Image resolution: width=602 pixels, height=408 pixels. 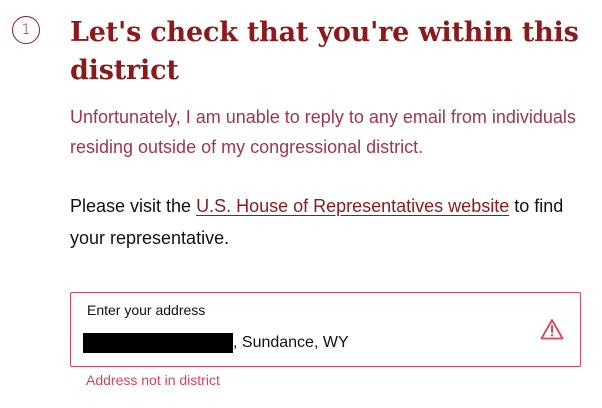 I want to click on info-prefix: Please visit the, so click(x=133, y=206).